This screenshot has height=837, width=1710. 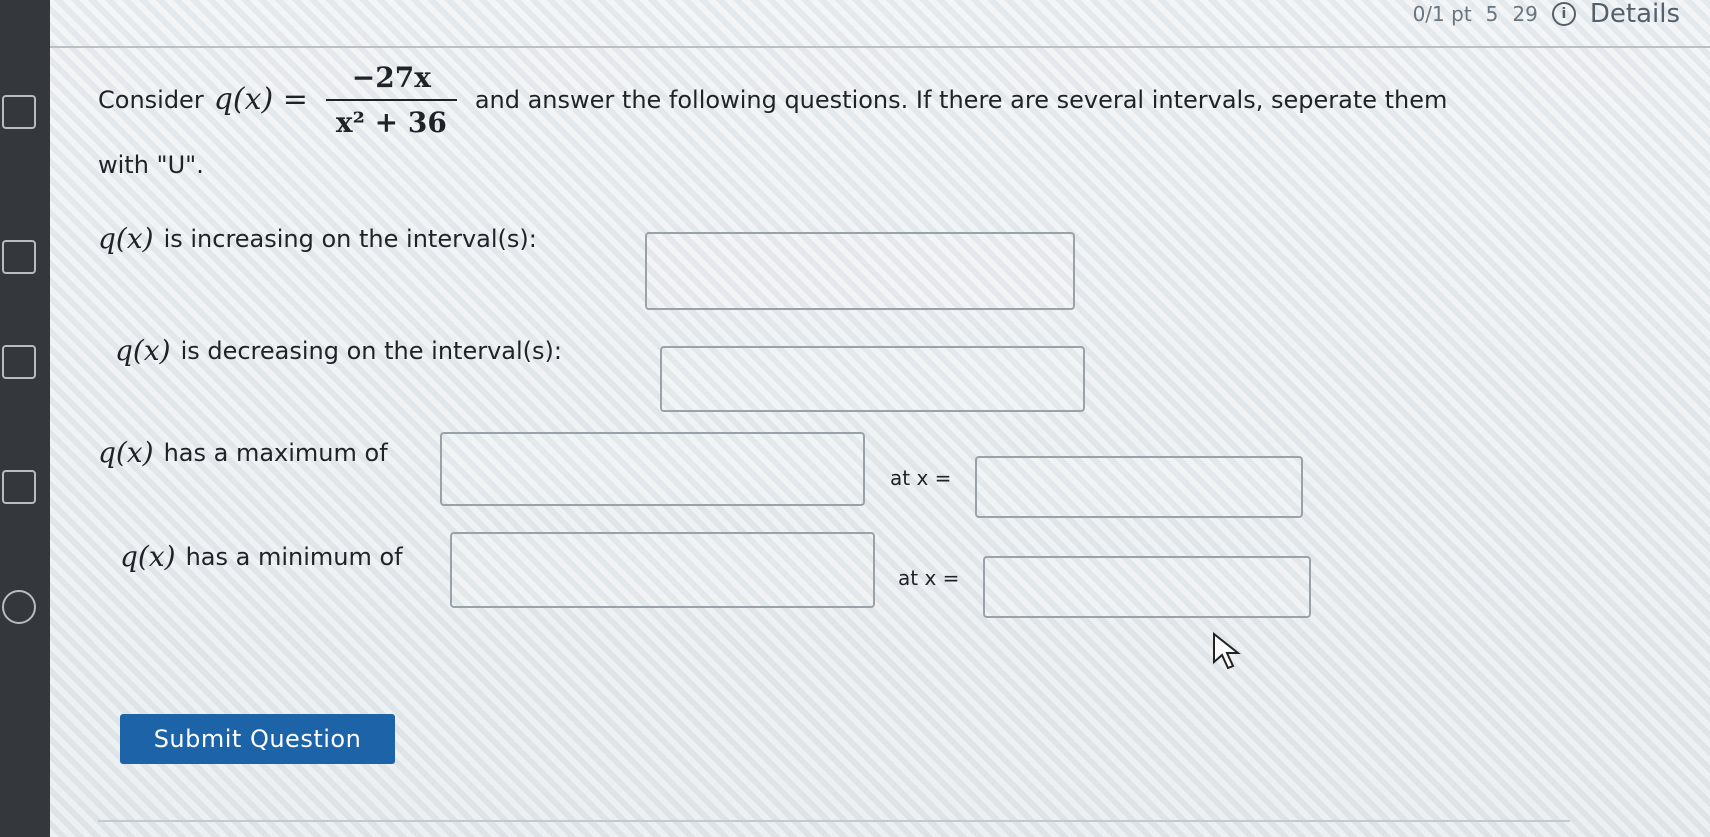 I want to click on min-at-x-label: at x =, so click(x=929, y=578).